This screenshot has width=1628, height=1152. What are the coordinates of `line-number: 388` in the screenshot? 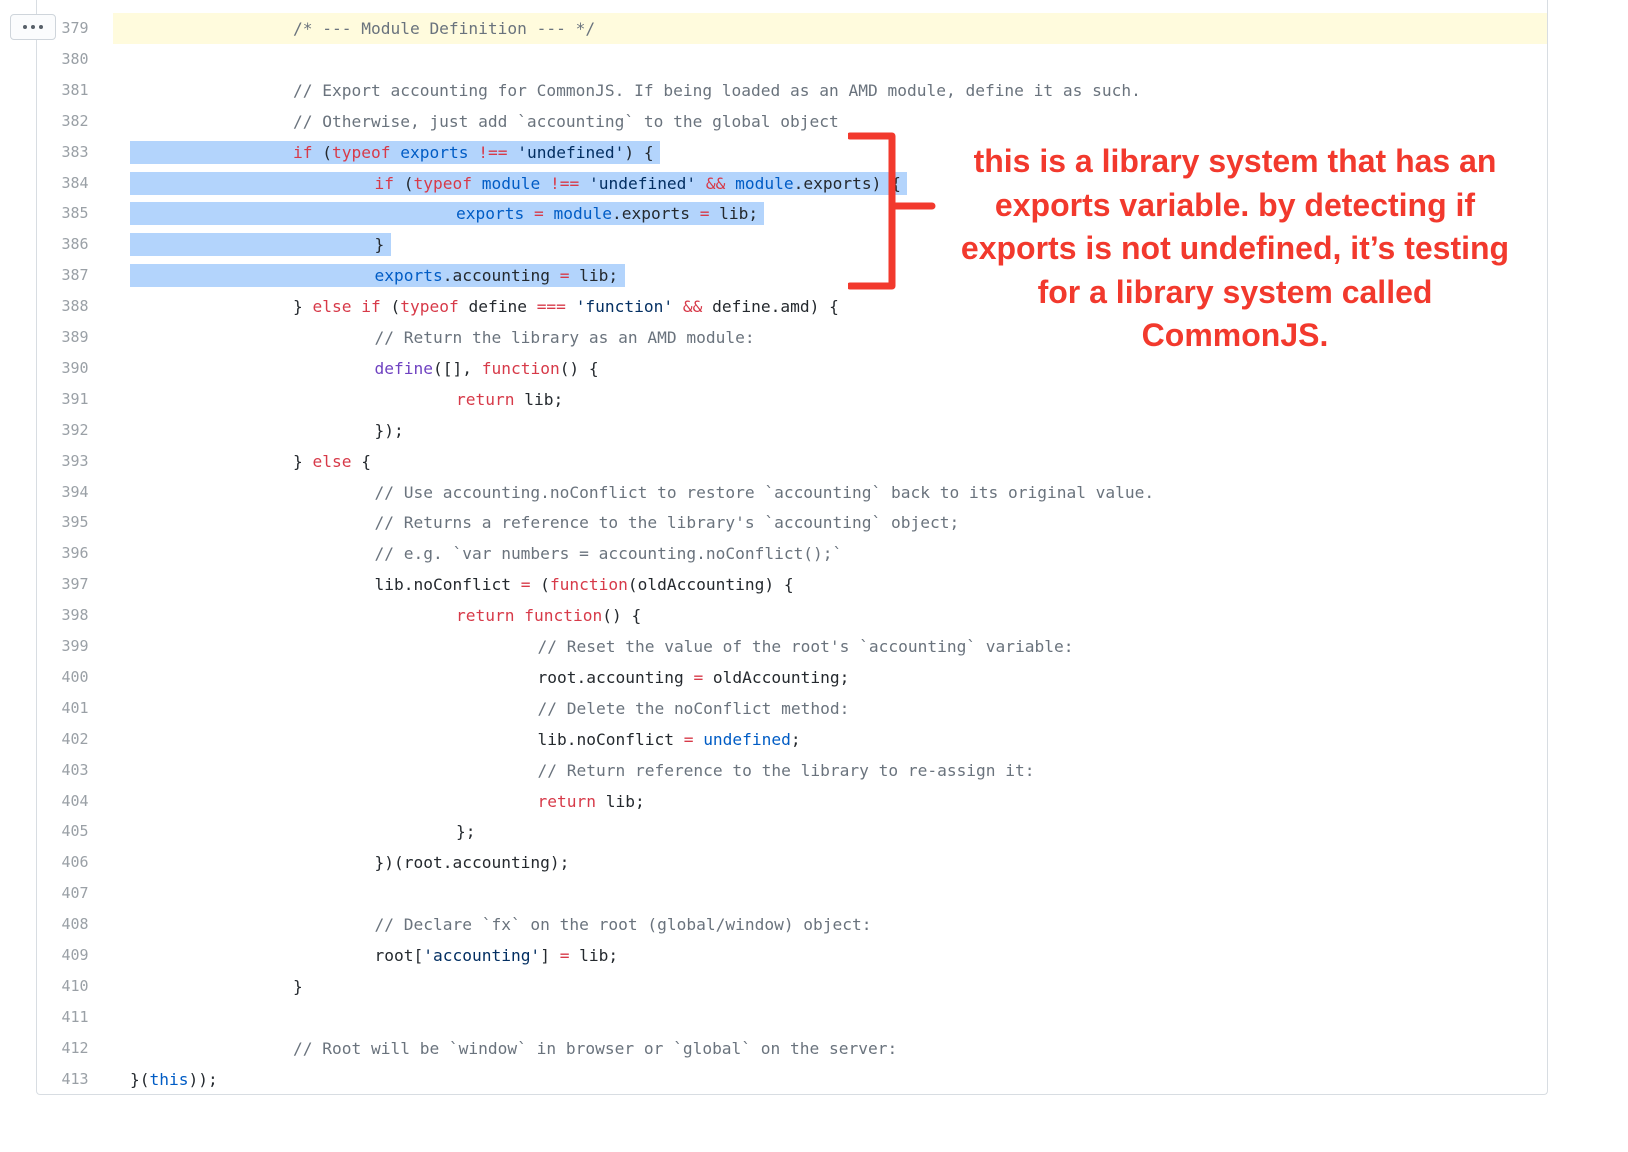 It's located at (75, 306).